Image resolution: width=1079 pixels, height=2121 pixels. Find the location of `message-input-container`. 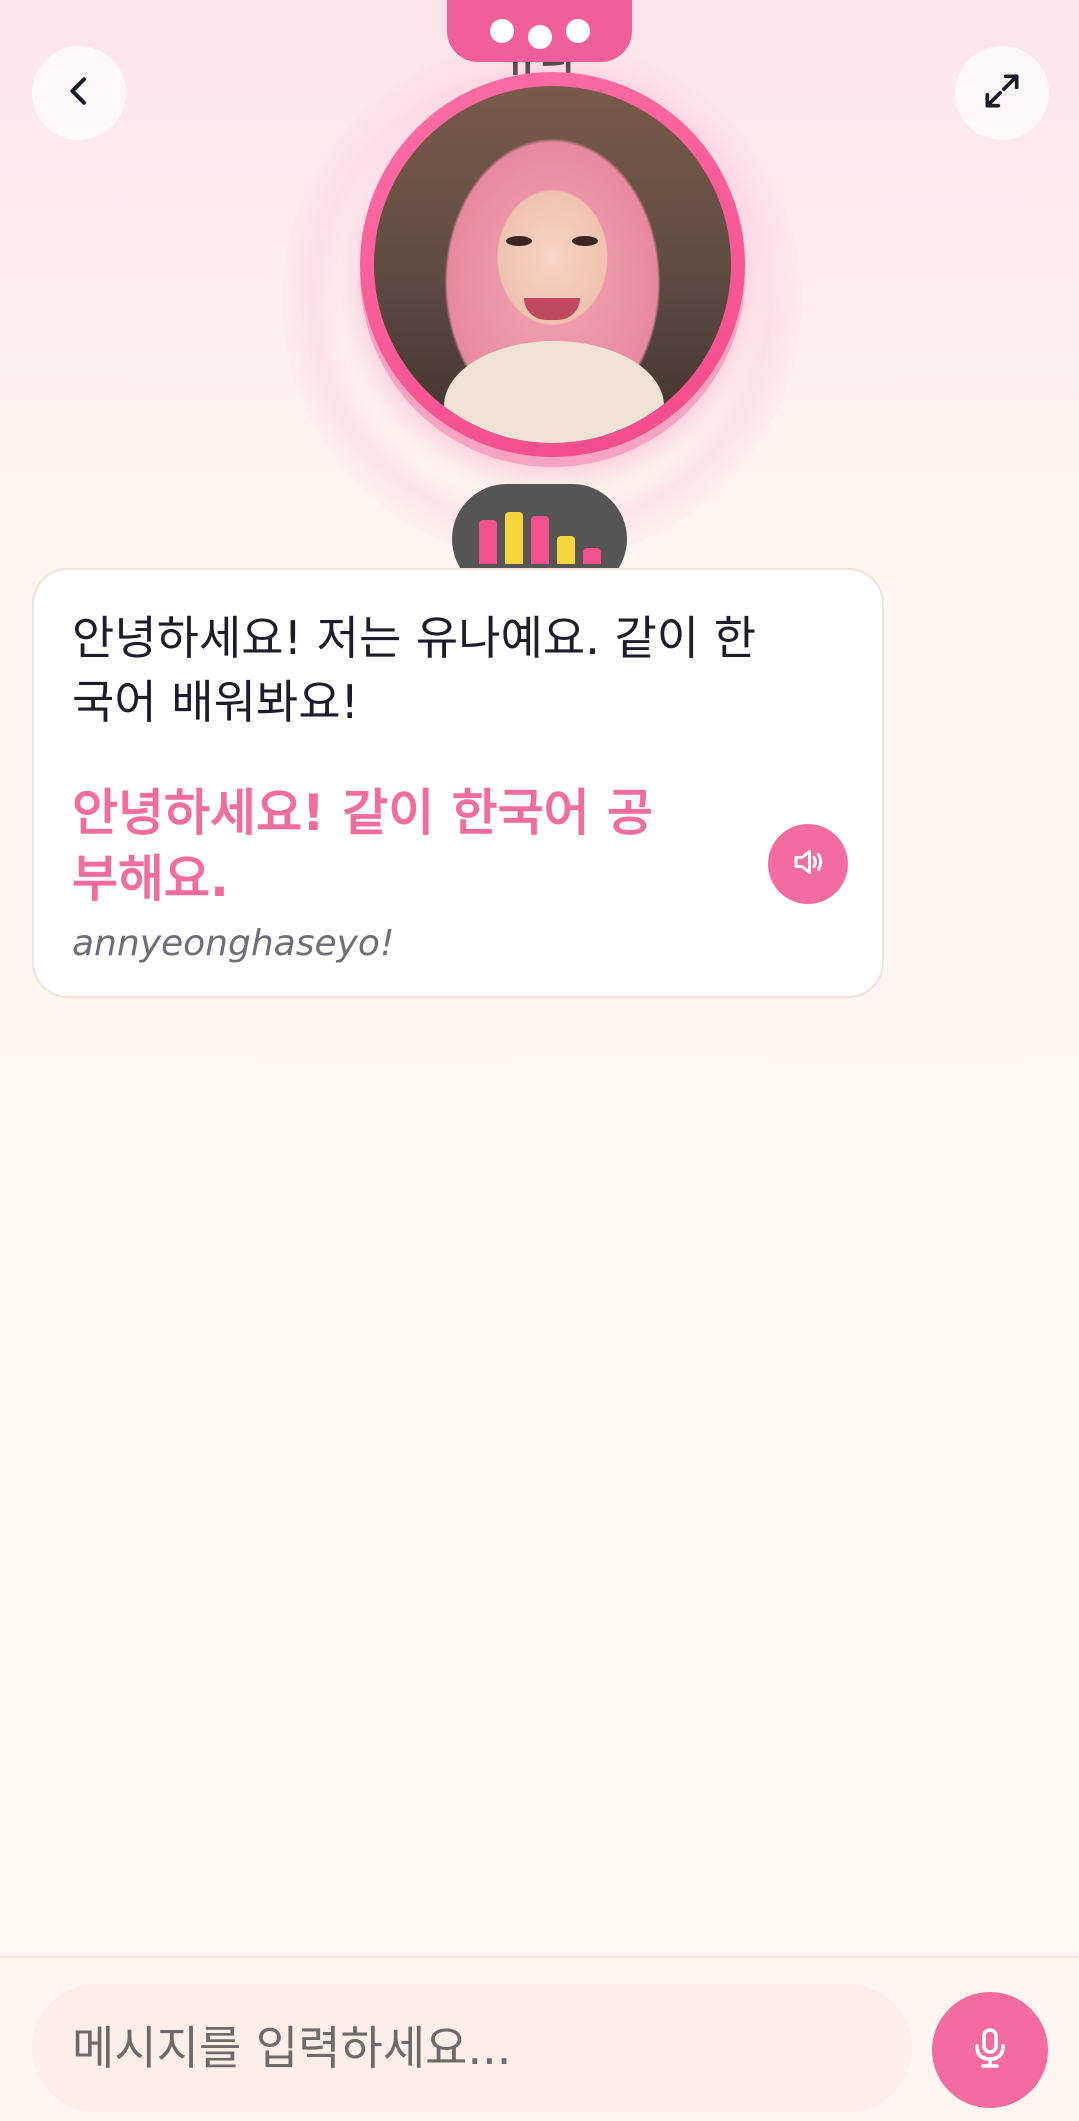

message-input-container is located at coordinates (472, 2048).